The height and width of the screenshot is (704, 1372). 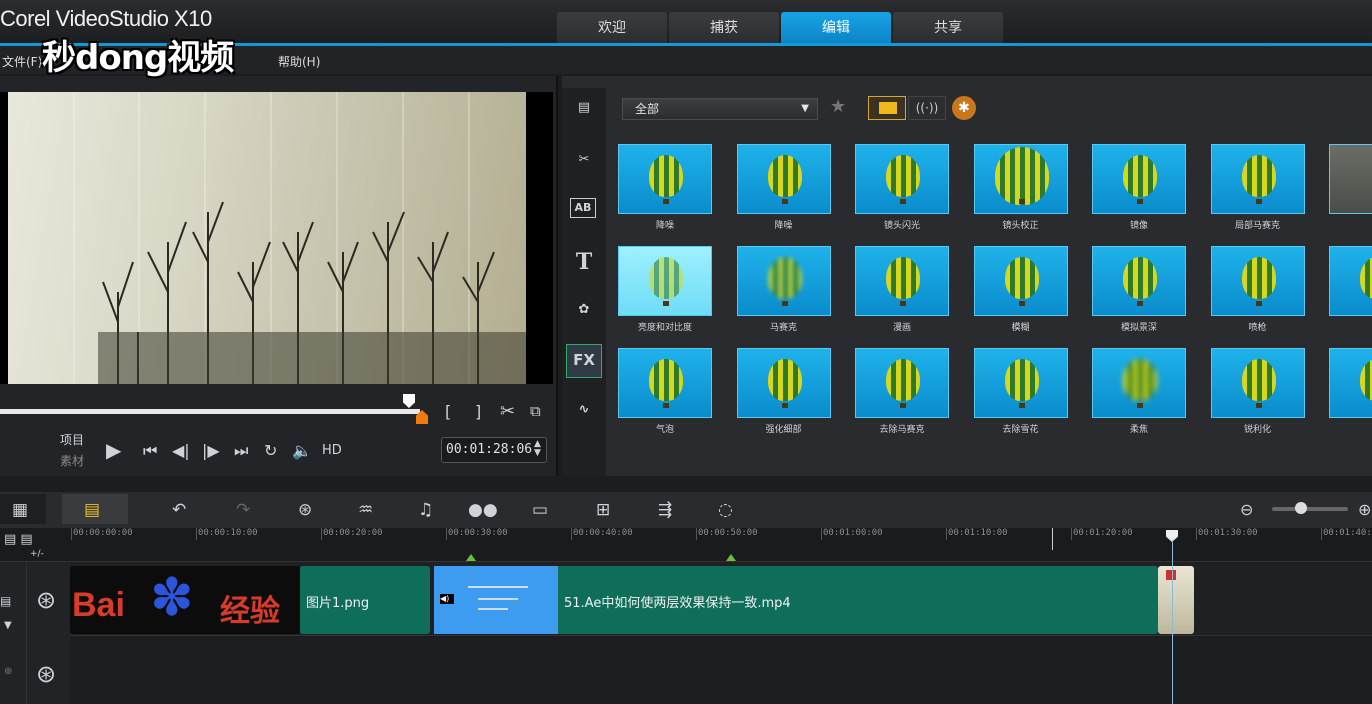 I want to click on end-icon: ⏭, so click(x=241, y=451).